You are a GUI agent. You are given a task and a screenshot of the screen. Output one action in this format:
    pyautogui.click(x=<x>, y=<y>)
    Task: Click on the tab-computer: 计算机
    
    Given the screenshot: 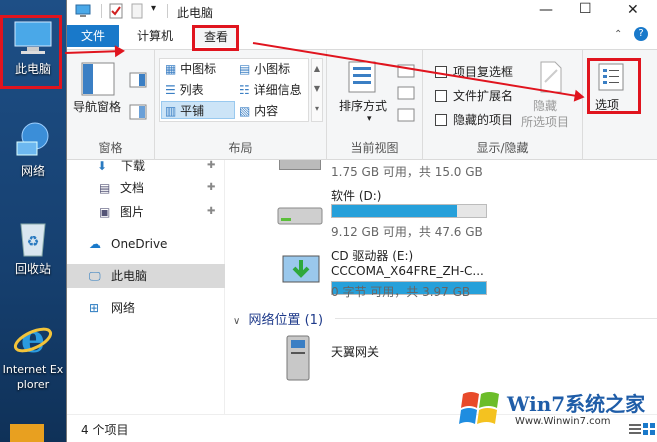 What is the action you would take?
    pyautogui.click(x=155, y=36)
    